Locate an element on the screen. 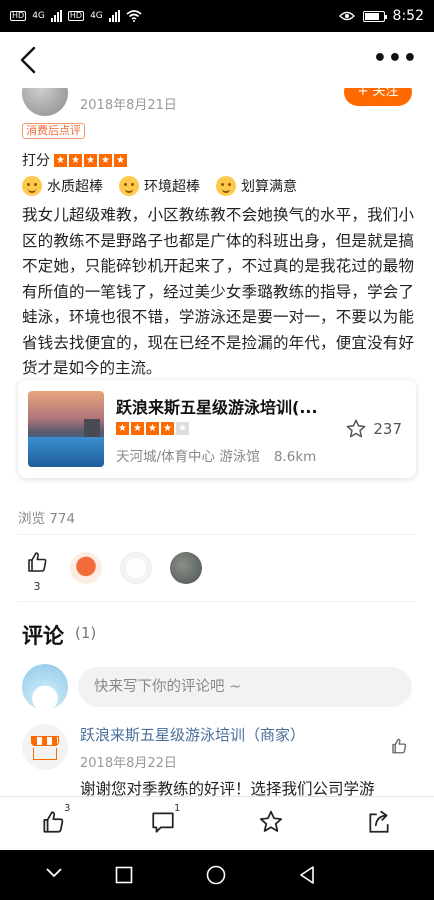  shop-distance: 8.6km is located at coordinates (295, 457).